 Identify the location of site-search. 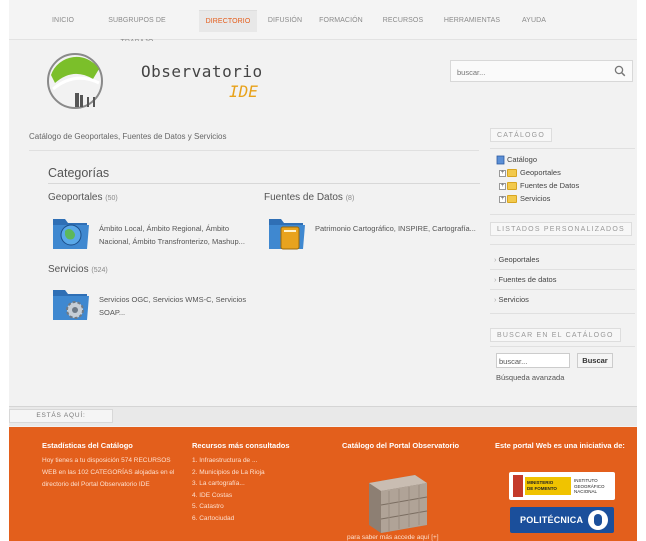
(541, 71).